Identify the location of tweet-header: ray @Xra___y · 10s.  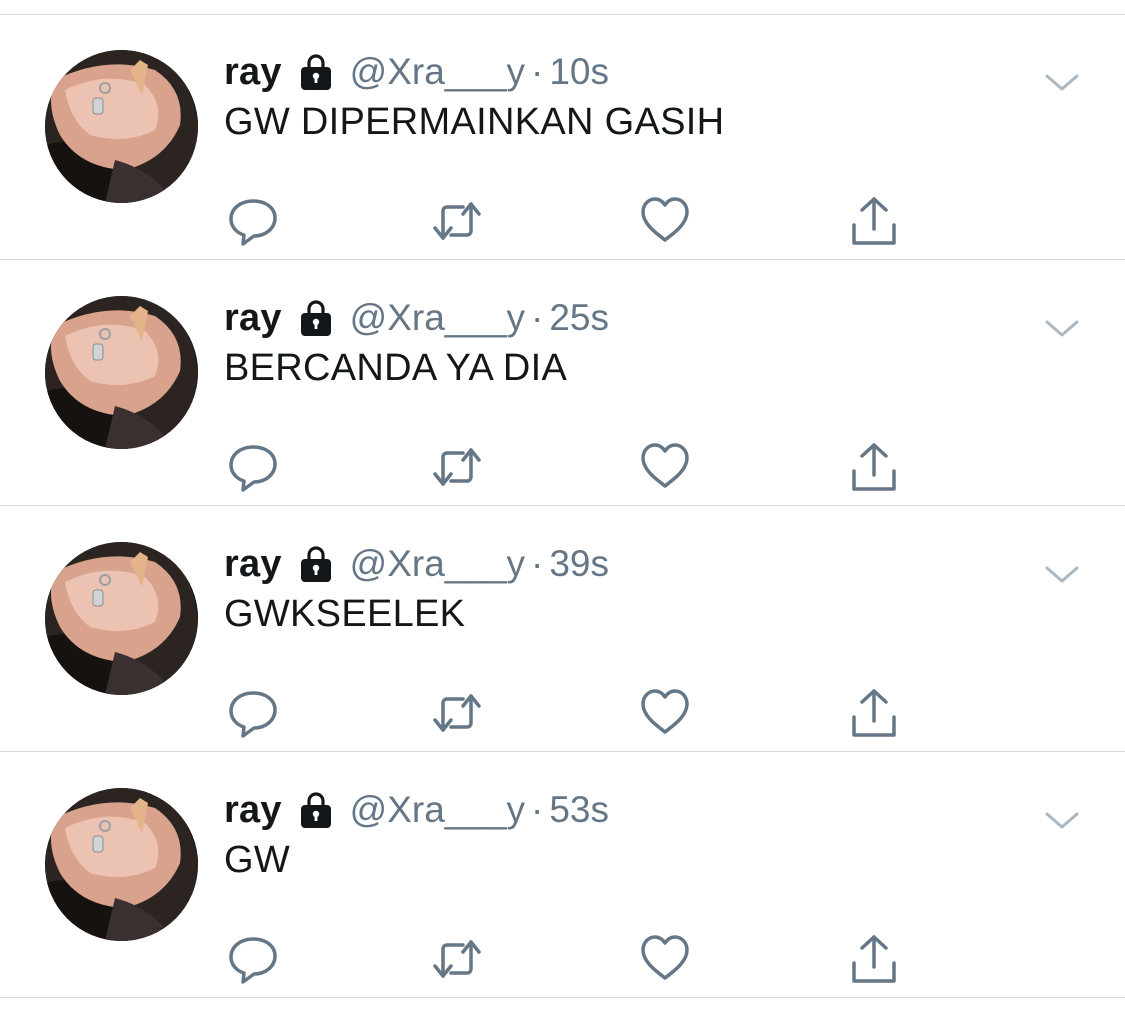
(416, 72).